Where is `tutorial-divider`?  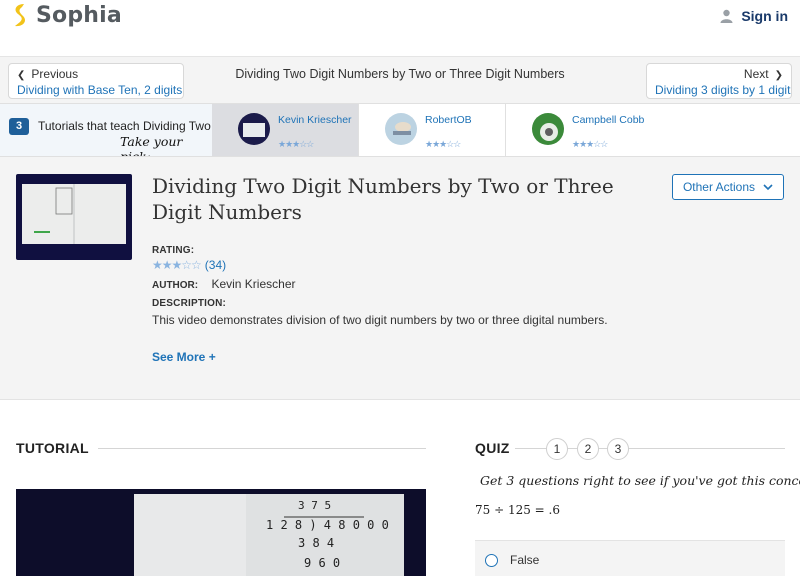
tutorial-divider is located at coordinates (262, 448).